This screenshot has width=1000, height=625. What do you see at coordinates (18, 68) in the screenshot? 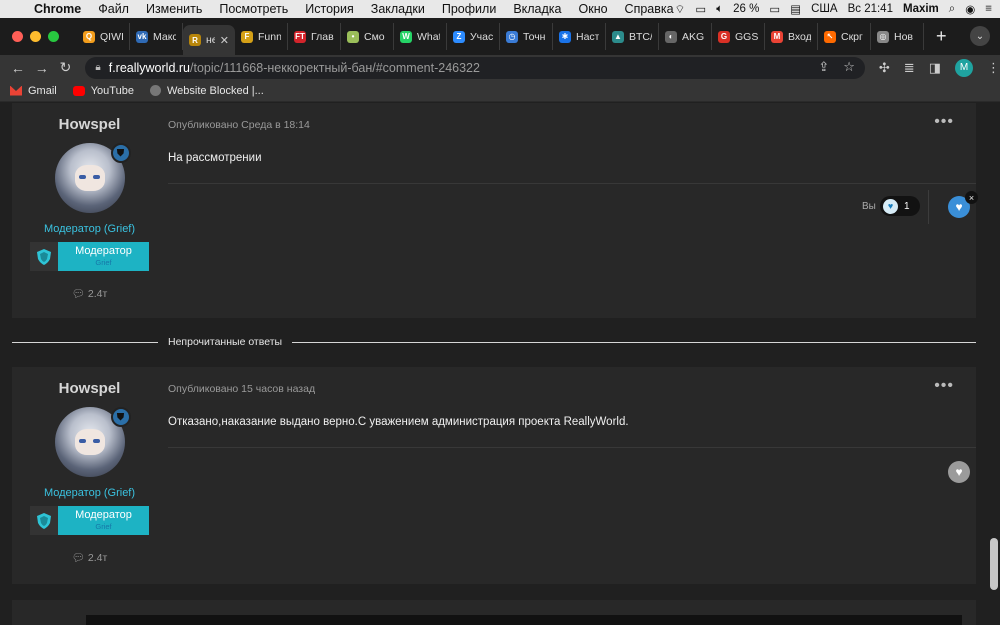
I see `back-arrow-icon: ←` at bounding box center [18, 68].